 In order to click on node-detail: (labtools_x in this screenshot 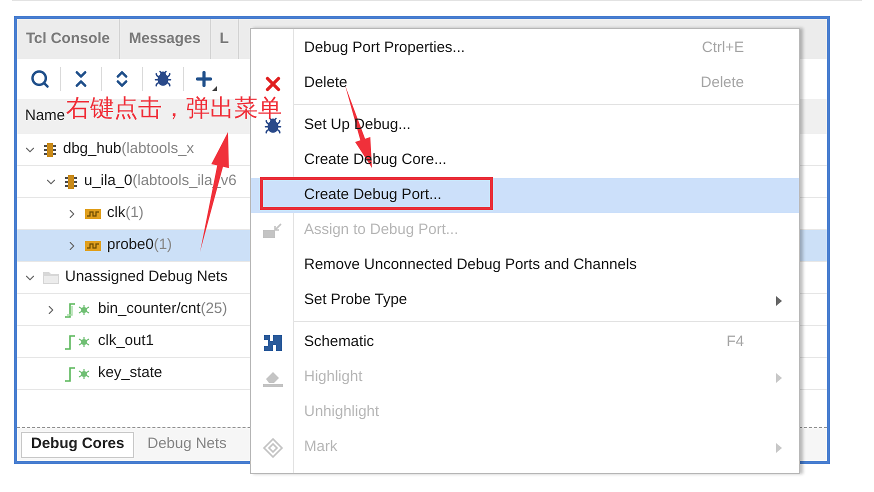, I will do `click(157, 149)`.